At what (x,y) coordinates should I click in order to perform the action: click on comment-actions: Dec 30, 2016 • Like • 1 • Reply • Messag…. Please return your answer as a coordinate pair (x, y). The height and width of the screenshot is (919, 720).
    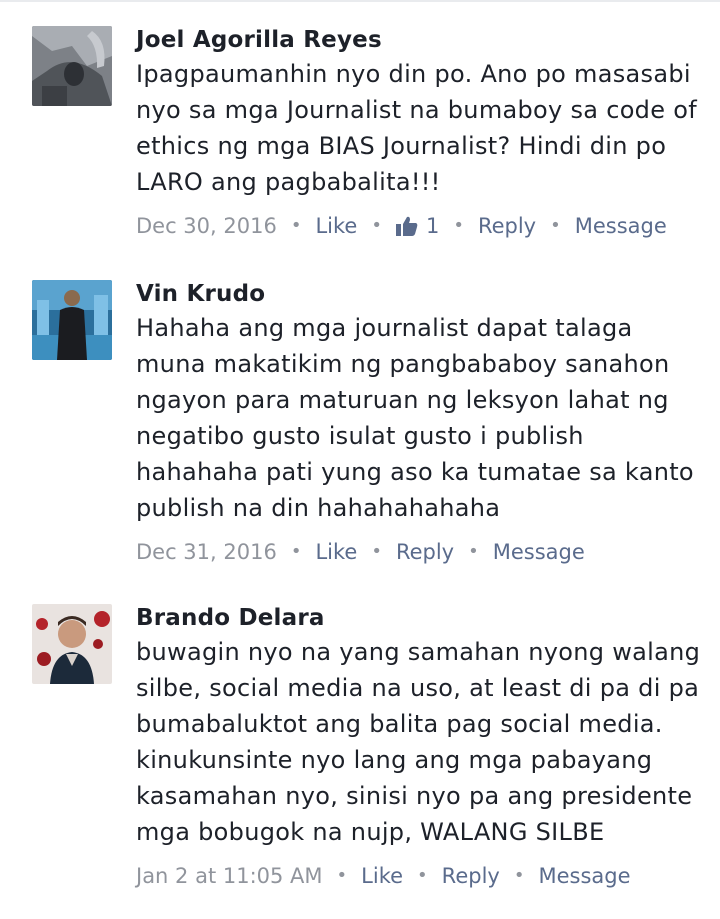
    Looking at the image, I should click on (419, 226).